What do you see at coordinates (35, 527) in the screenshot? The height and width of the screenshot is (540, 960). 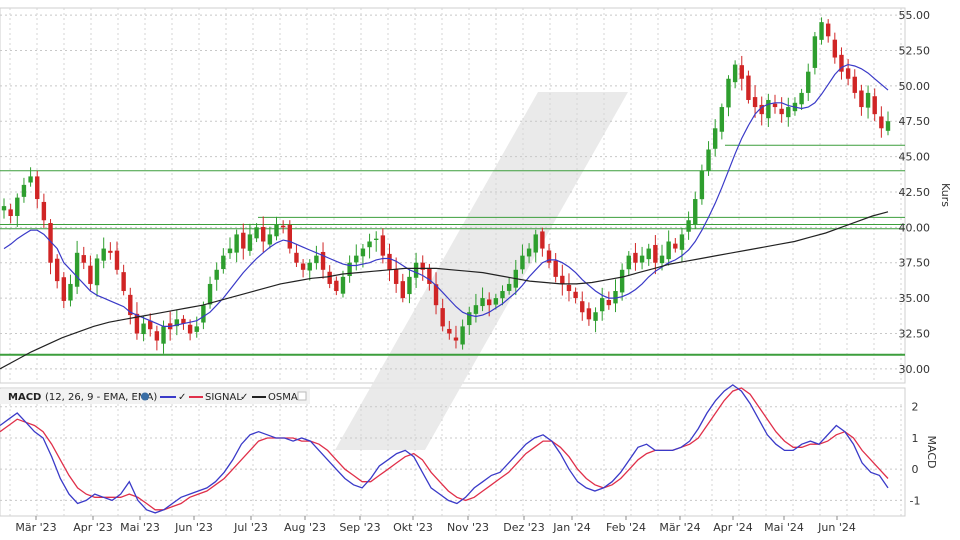 I see `x-tick-label: Mär '23` at bounding box center [35, 527].